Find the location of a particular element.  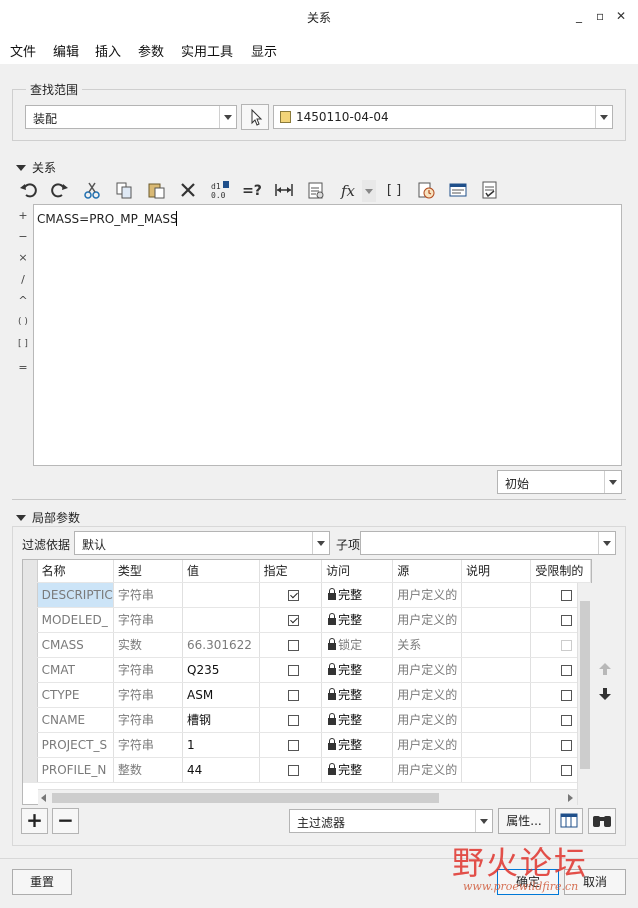

cell-name: PROFILE_N is located at coordinates (75, 770).